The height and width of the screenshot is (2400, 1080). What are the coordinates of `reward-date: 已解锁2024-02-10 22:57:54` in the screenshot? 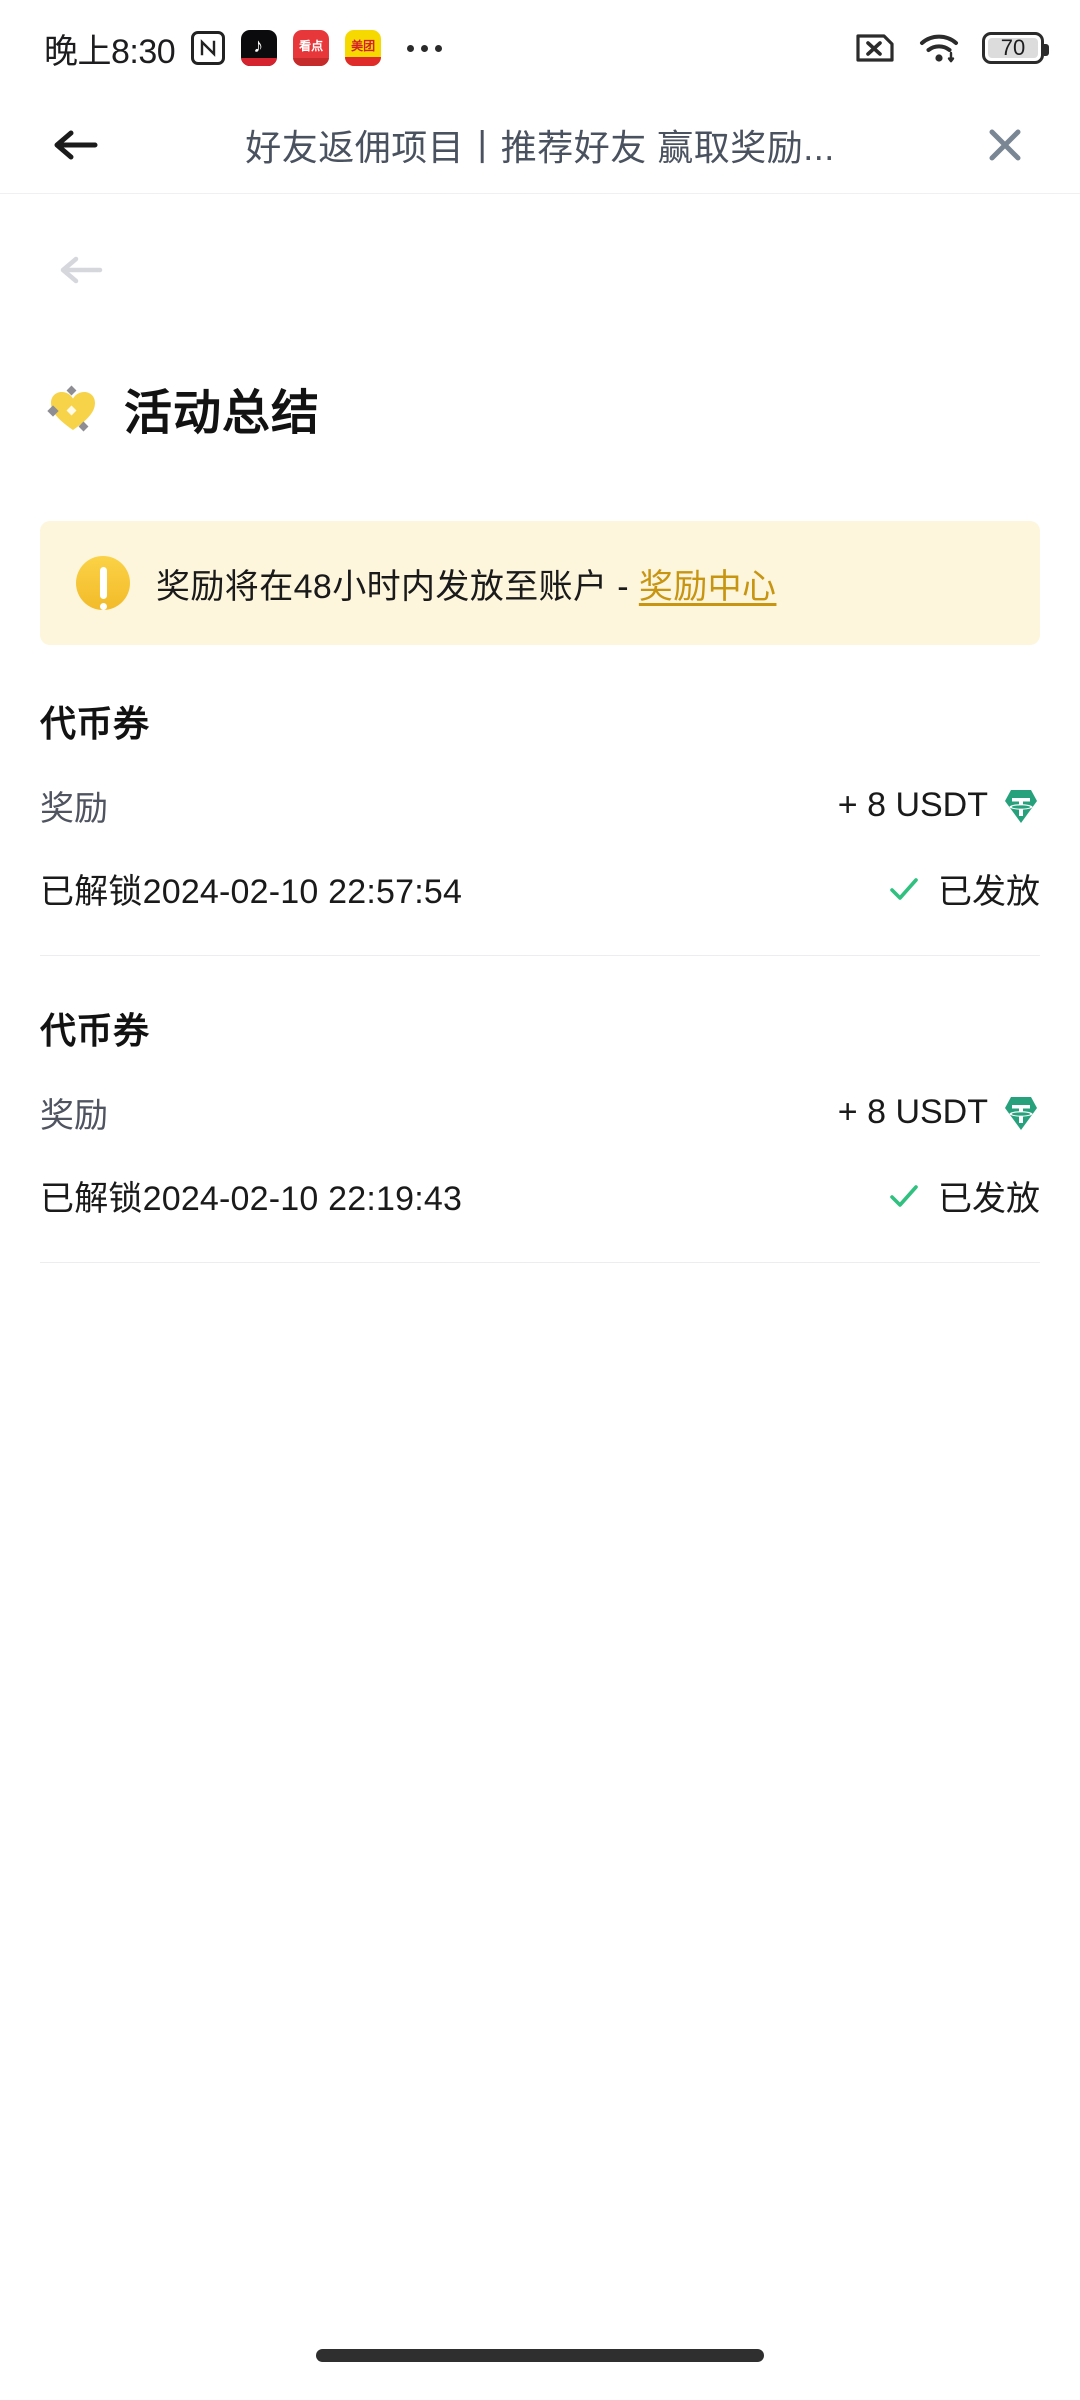 It's located at (251, 892).